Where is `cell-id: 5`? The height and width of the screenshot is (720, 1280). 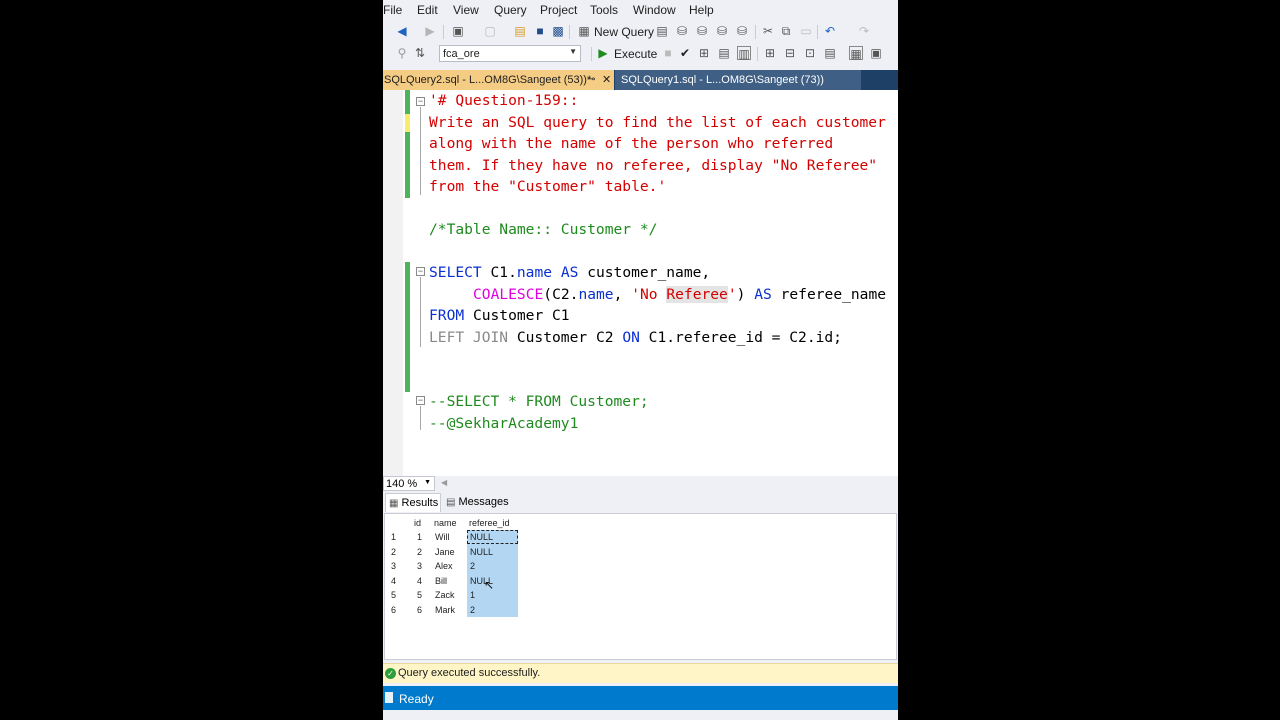 cell-id: 5 is located at coordinates (419, 595).